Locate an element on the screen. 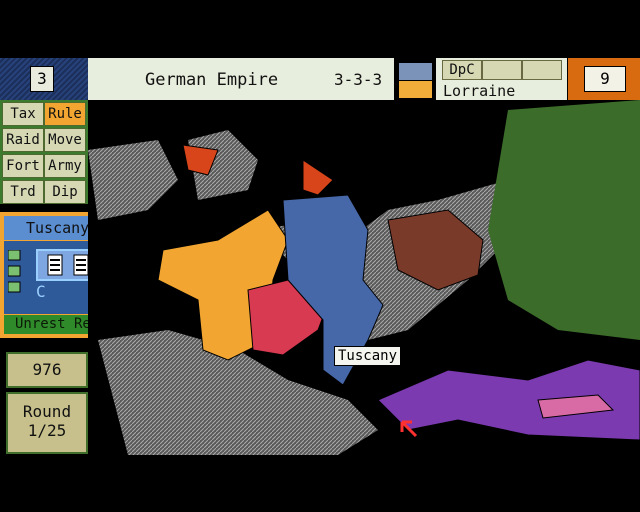  round-box: Round 1/25 is located at coordinates (47, 423).